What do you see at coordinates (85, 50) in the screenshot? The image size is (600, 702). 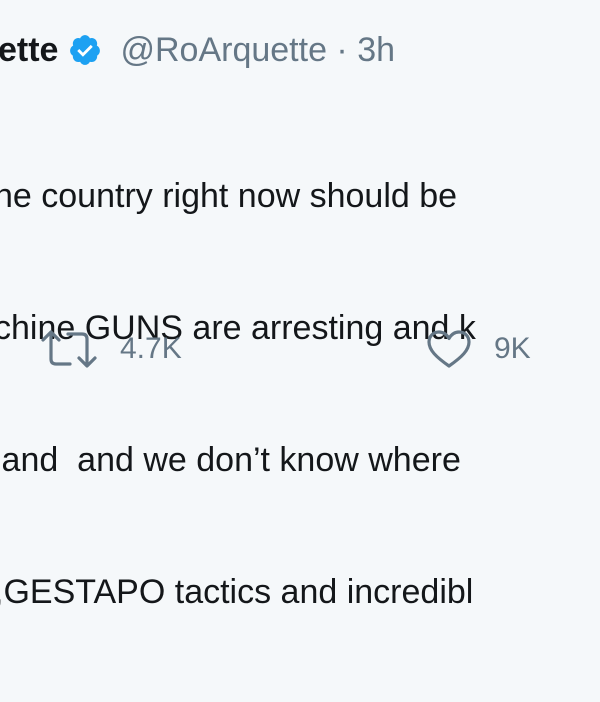 I see `verified-badge-icon` at bounding box center [85, 50].